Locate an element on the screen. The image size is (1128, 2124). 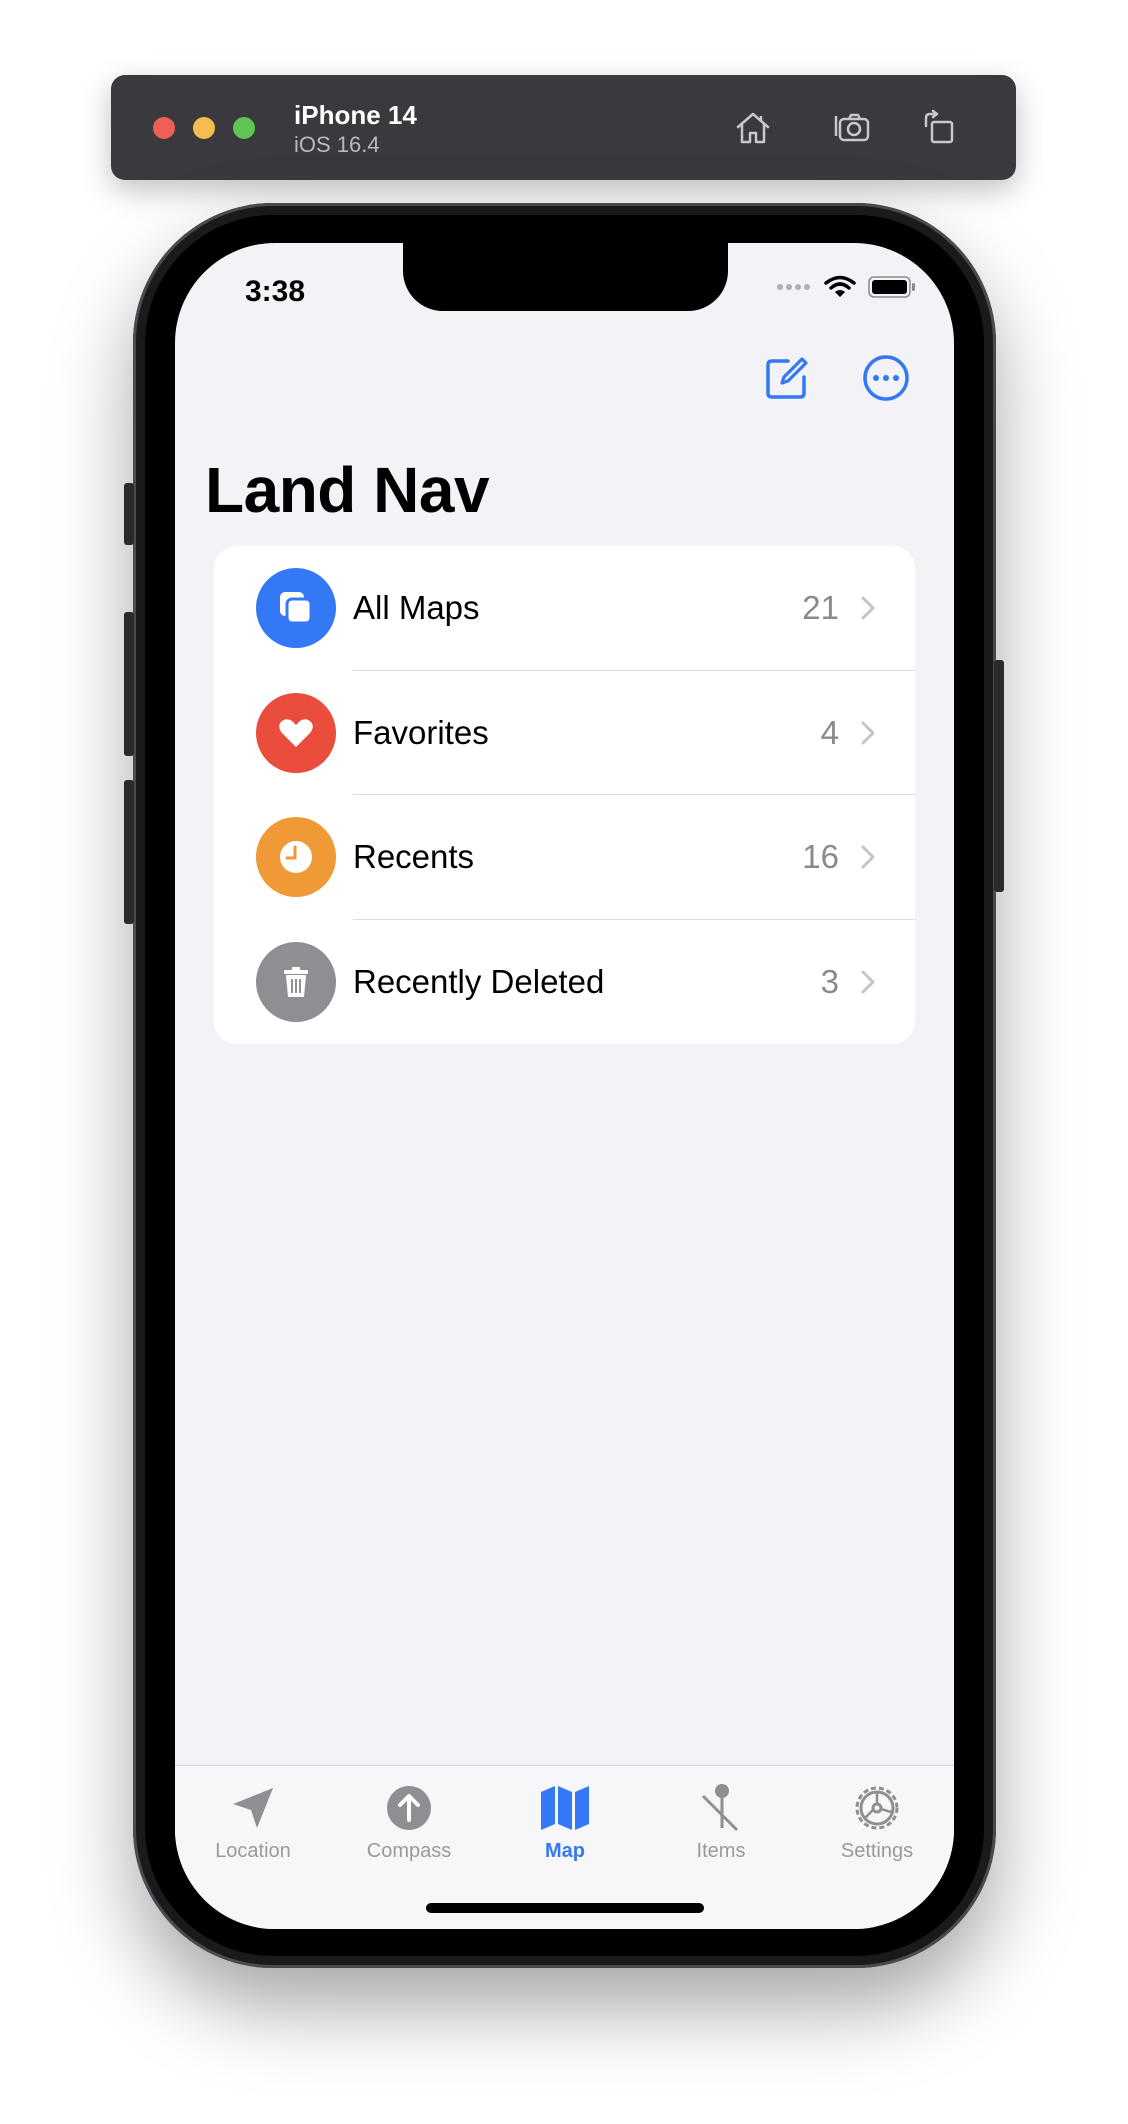
tab-items: Items is located at coordinates (721, 1821).